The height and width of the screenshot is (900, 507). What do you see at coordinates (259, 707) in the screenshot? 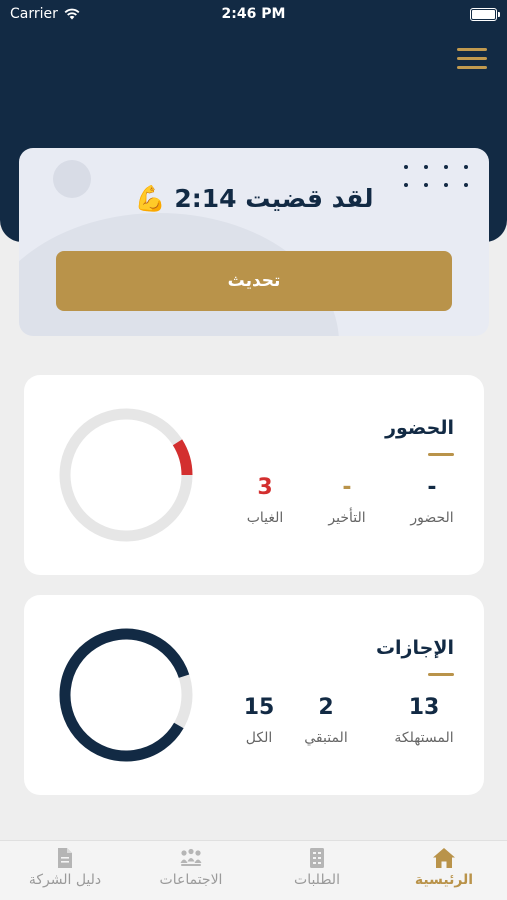
I see `stat-total-value: 15` at bounding box center [259, 707].